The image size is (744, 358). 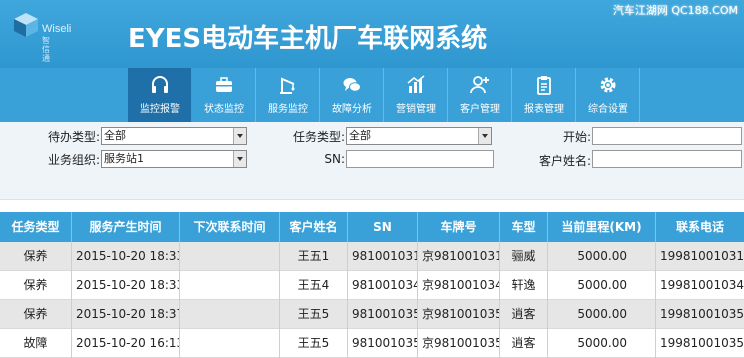 What do you see at coordinates (352, 95) in the screenshot?
I see `nav-item-fault-analysis: 故障分析` at bounding box center [352, 95].